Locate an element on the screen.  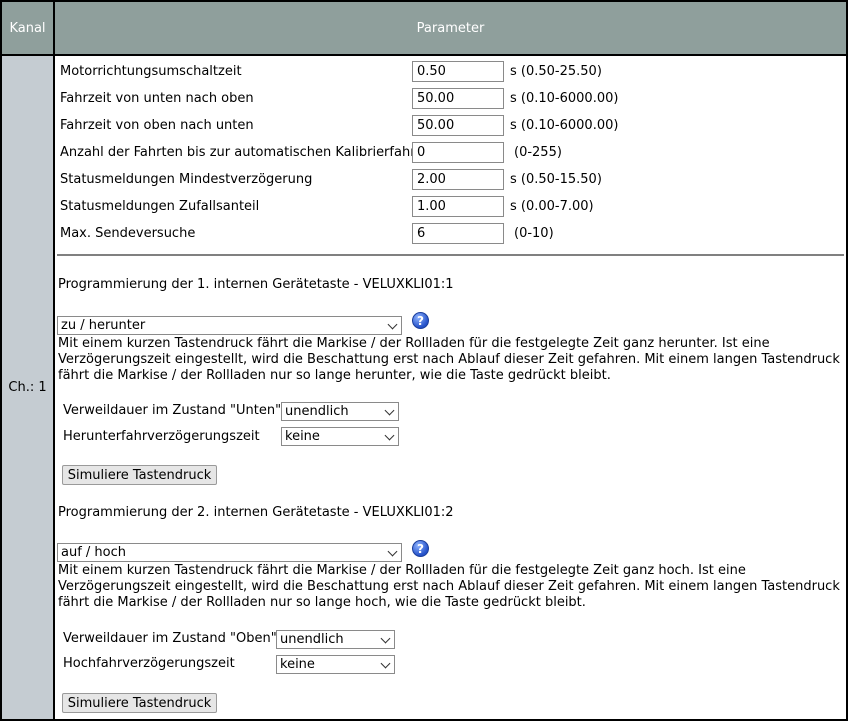
param-label: Statusmeldungen Zufallsanteil is located at coordinates (160, 206).